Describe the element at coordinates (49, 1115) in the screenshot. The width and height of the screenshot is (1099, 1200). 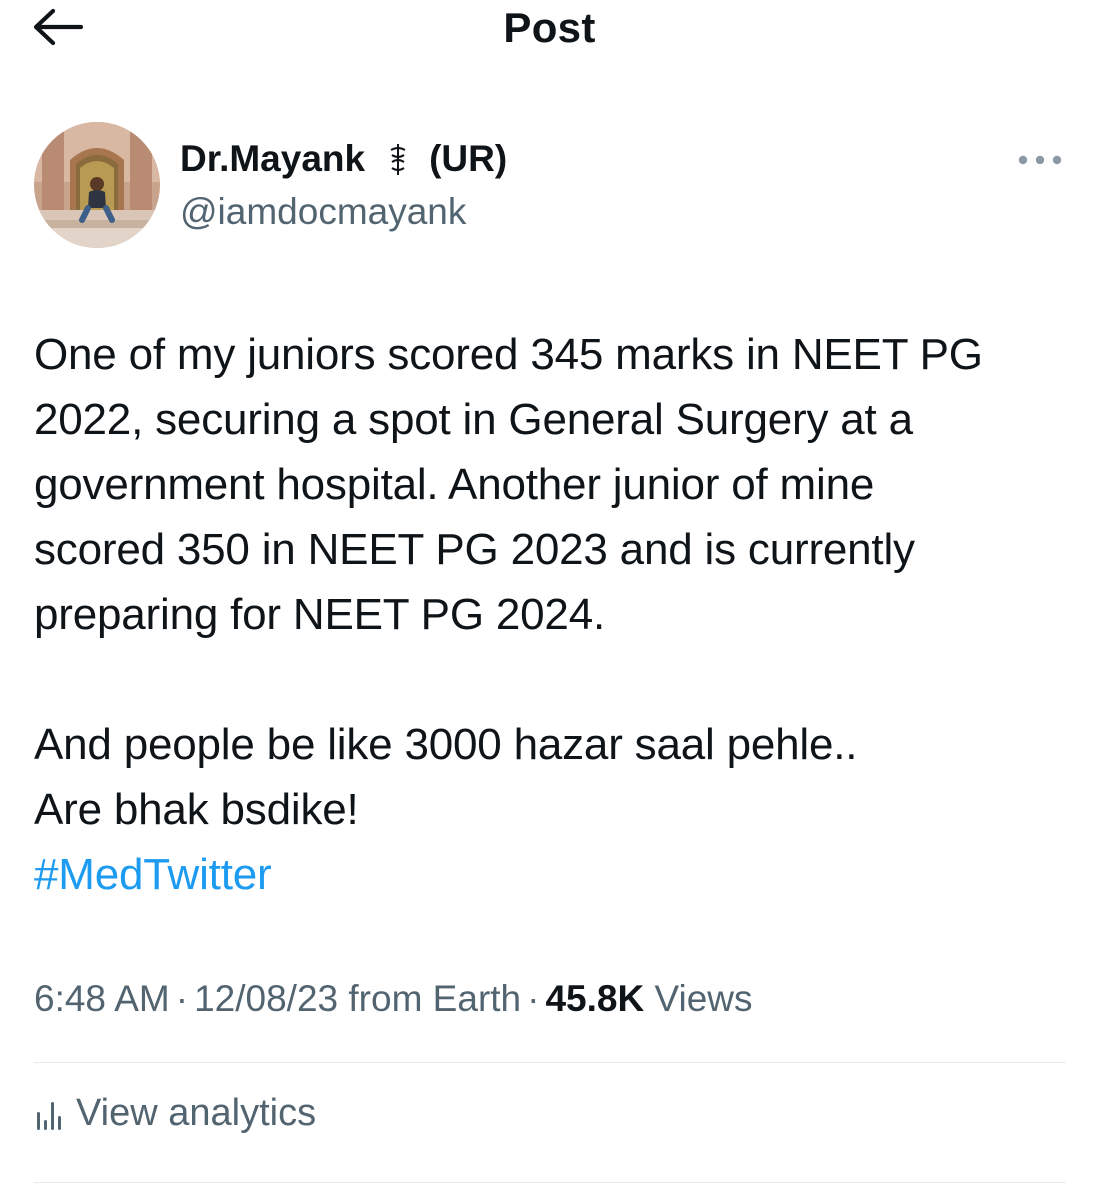
I see `analytics-bars-icon` at that location.